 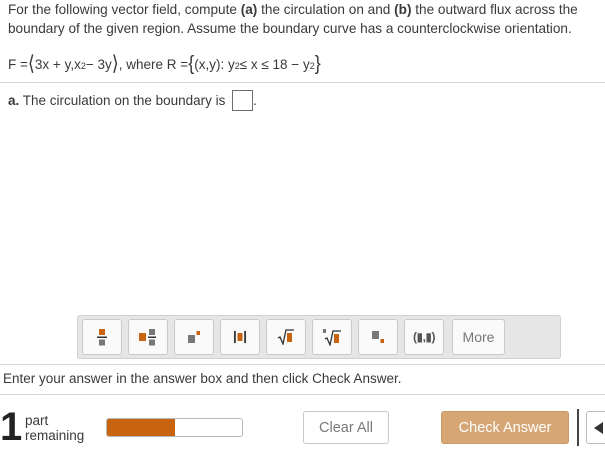 I want to click on progress-fill, so click(x=141, y=427).